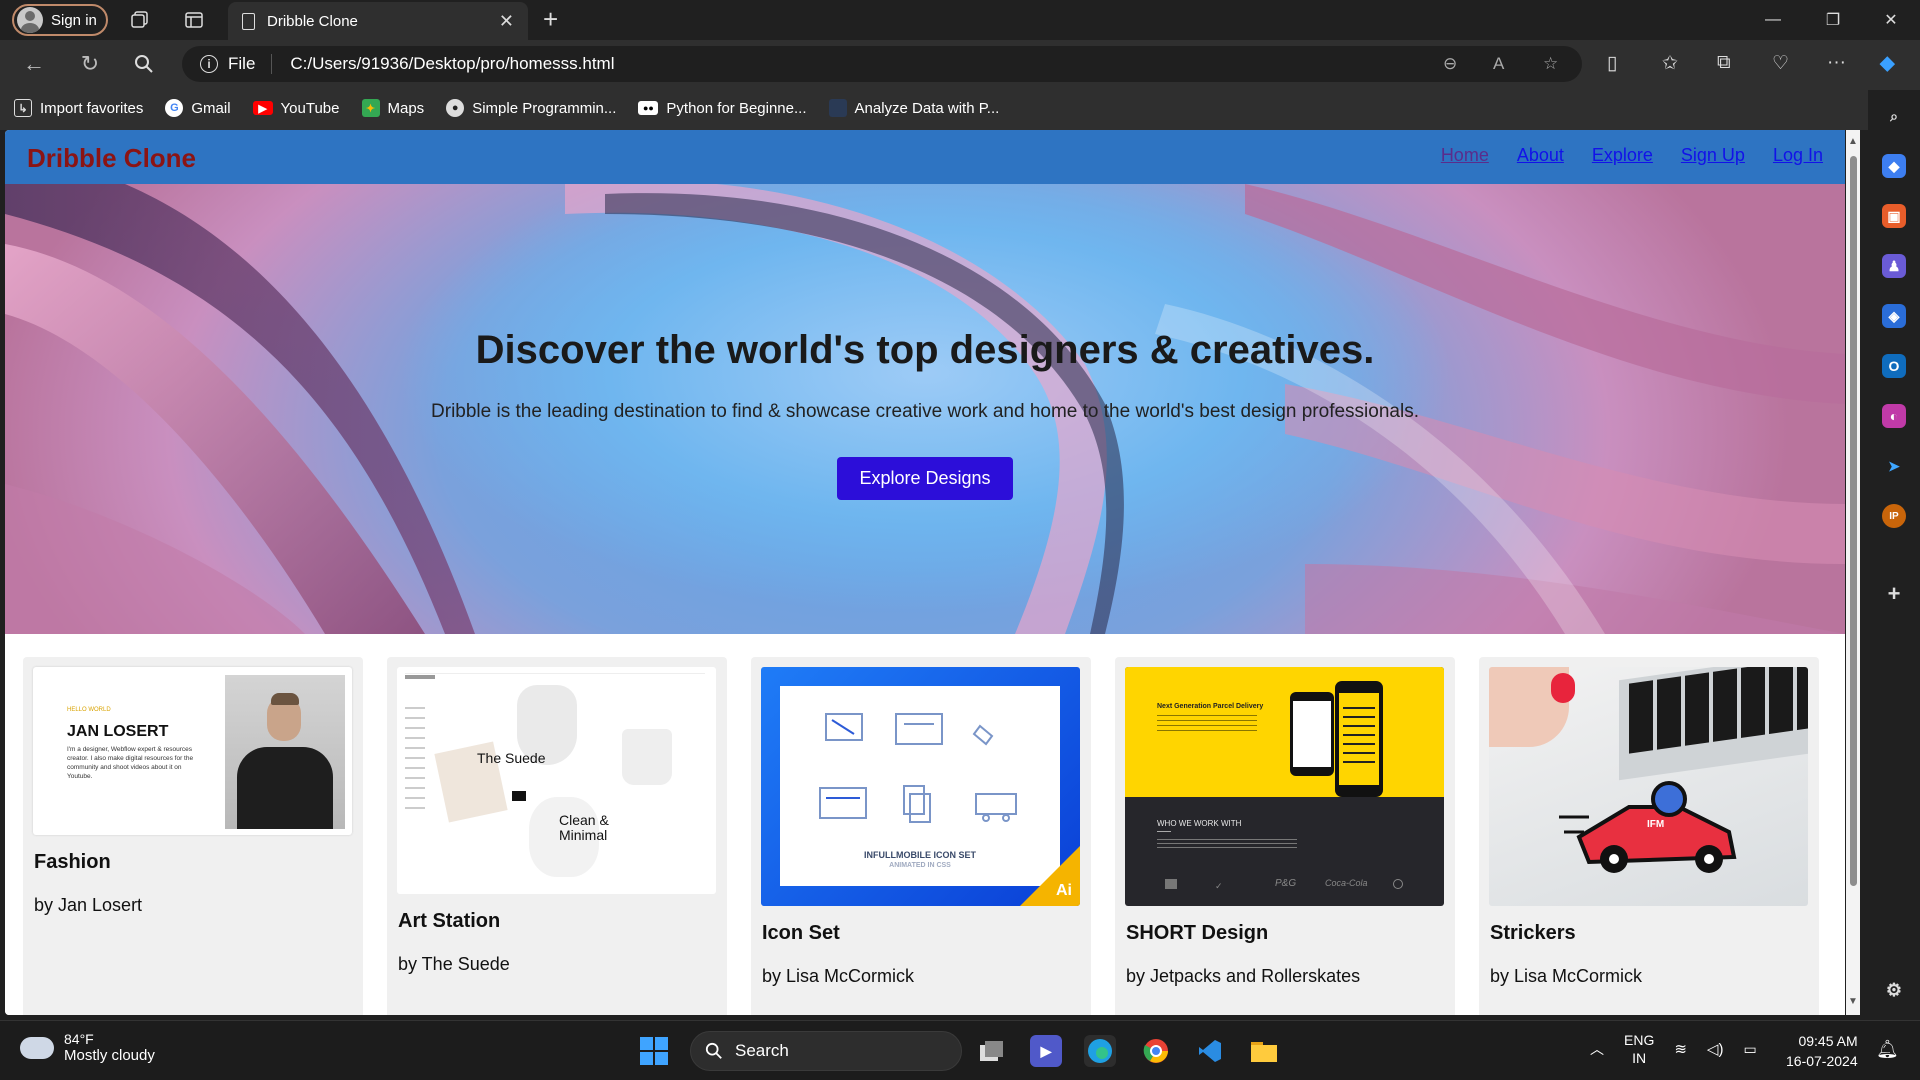 The height and width of the screenshot is (1080, 1920). Describe the element at coordinates (1713, 155) in the screenshot. I see `nav-signup-link: Sign Up` at that location.